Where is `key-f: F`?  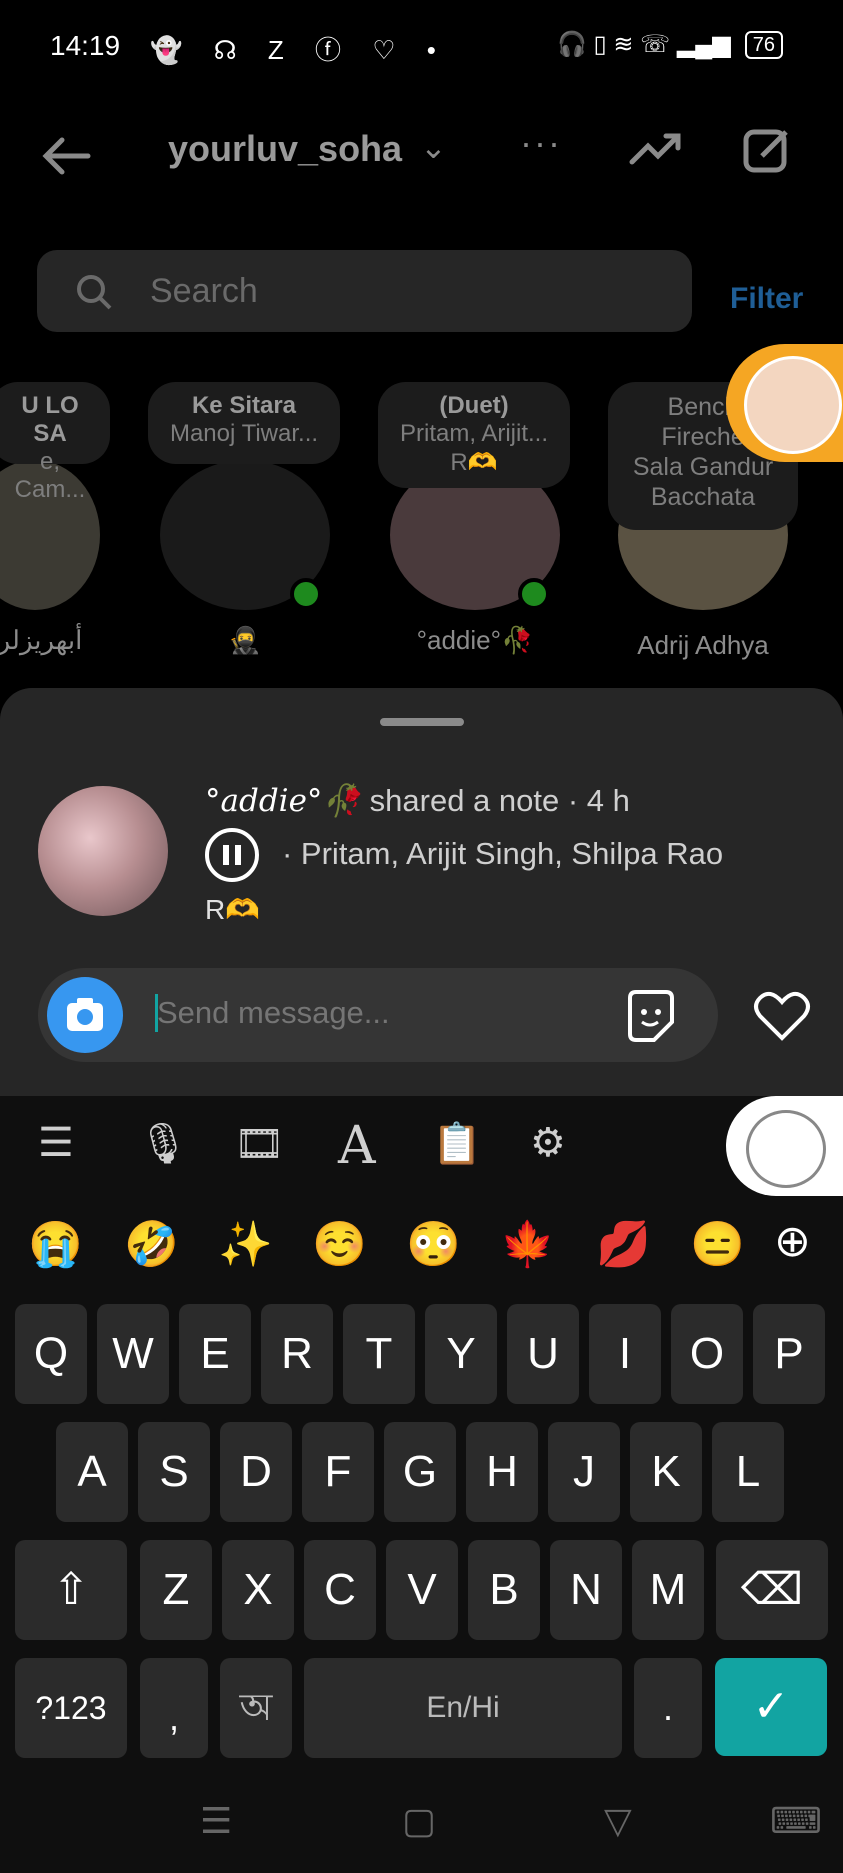
key-f: F is located at coordinates (338, 1472).